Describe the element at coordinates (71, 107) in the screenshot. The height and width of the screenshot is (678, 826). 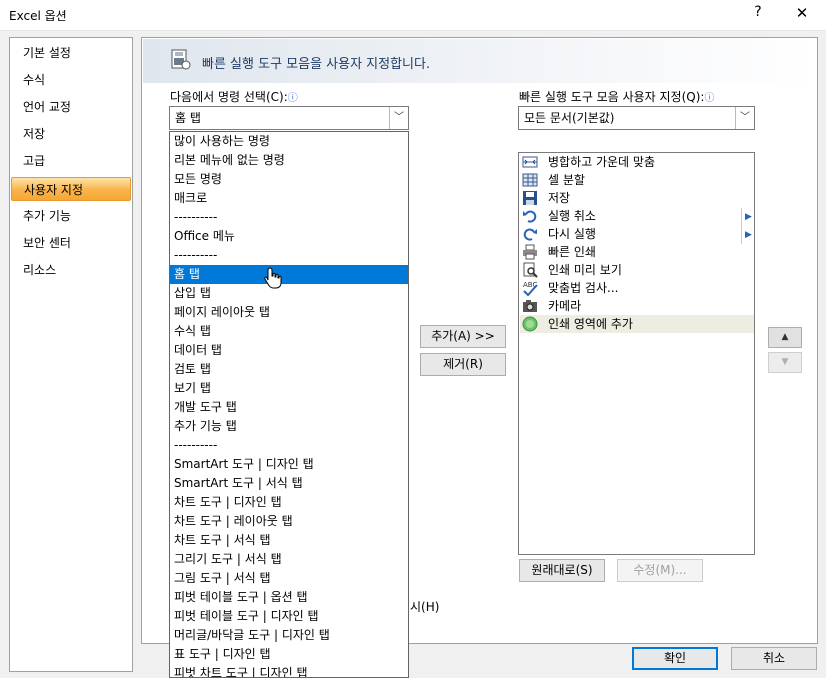
I see `nav-item-proofing: 언어 교정` at that location.